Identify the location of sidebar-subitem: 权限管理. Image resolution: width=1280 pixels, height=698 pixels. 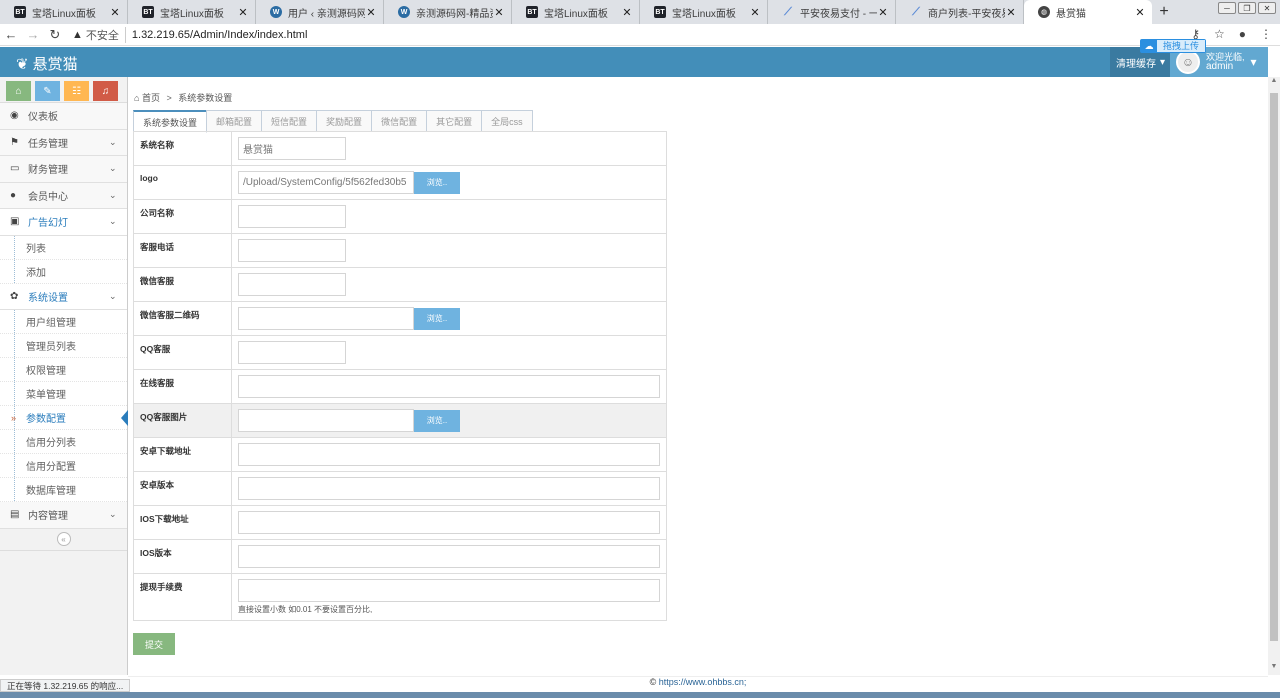
(63, 370).